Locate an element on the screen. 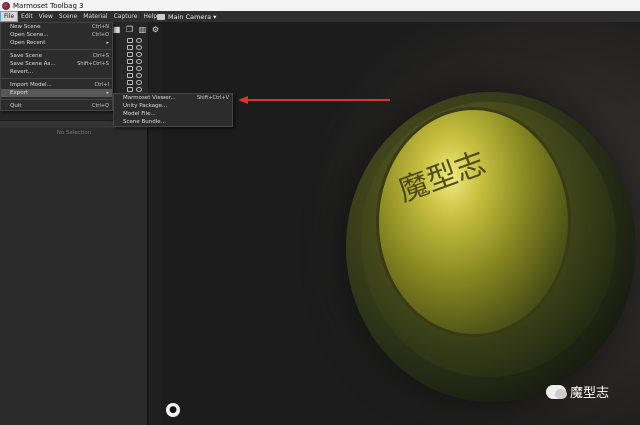 This screenshot has width=640, height=425. menu-export: Export ▸ is located at coordinates (56, 93).